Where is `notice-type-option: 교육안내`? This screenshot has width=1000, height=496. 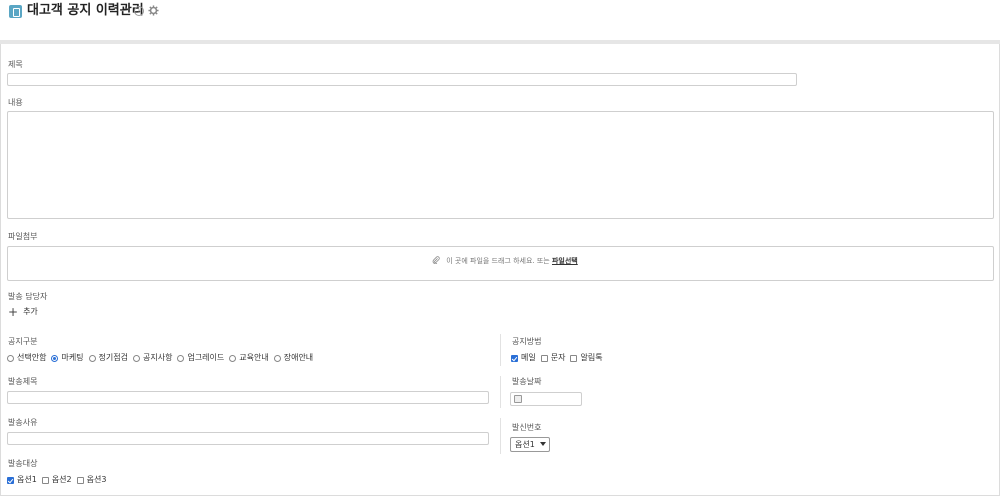 notice-type-option: 교육안내 is located at coordinates (249, 358).